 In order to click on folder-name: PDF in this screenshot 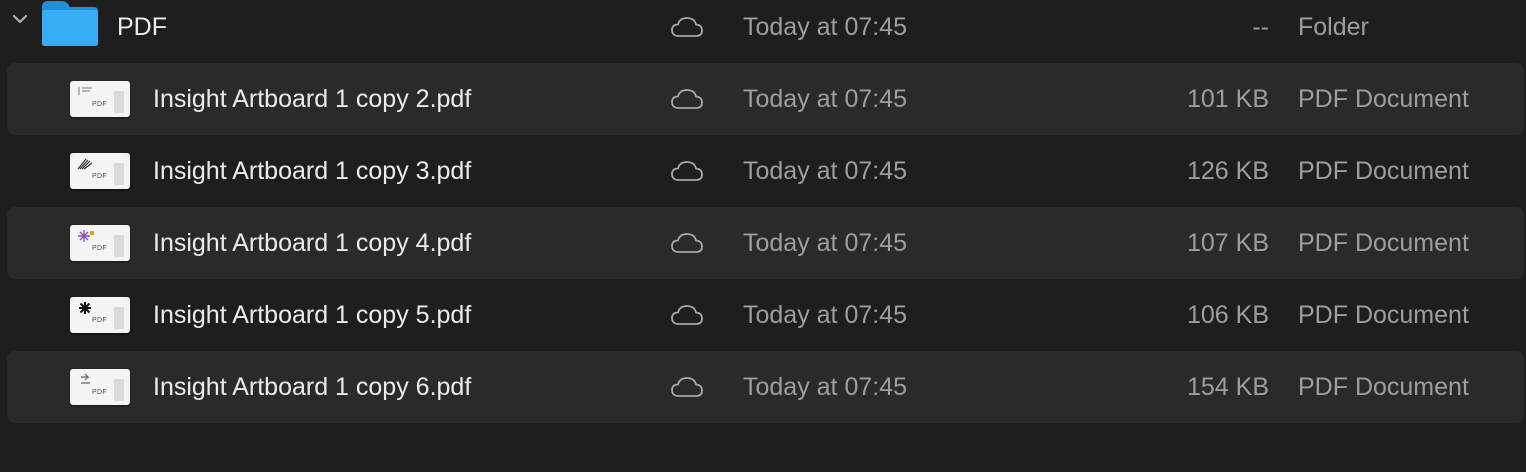, I will do `click(142, 26)`.